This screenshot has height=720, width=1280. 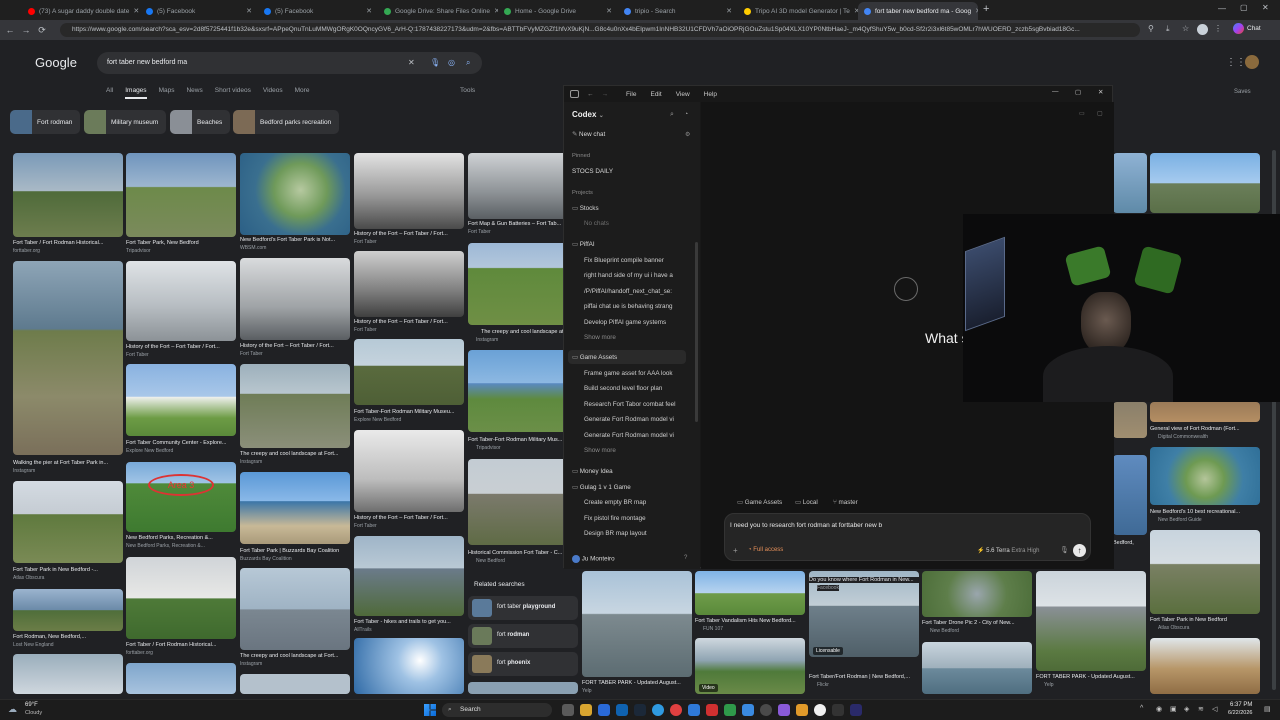 I want to click on add-attachment-icon: +, so click(x=735, y=550).